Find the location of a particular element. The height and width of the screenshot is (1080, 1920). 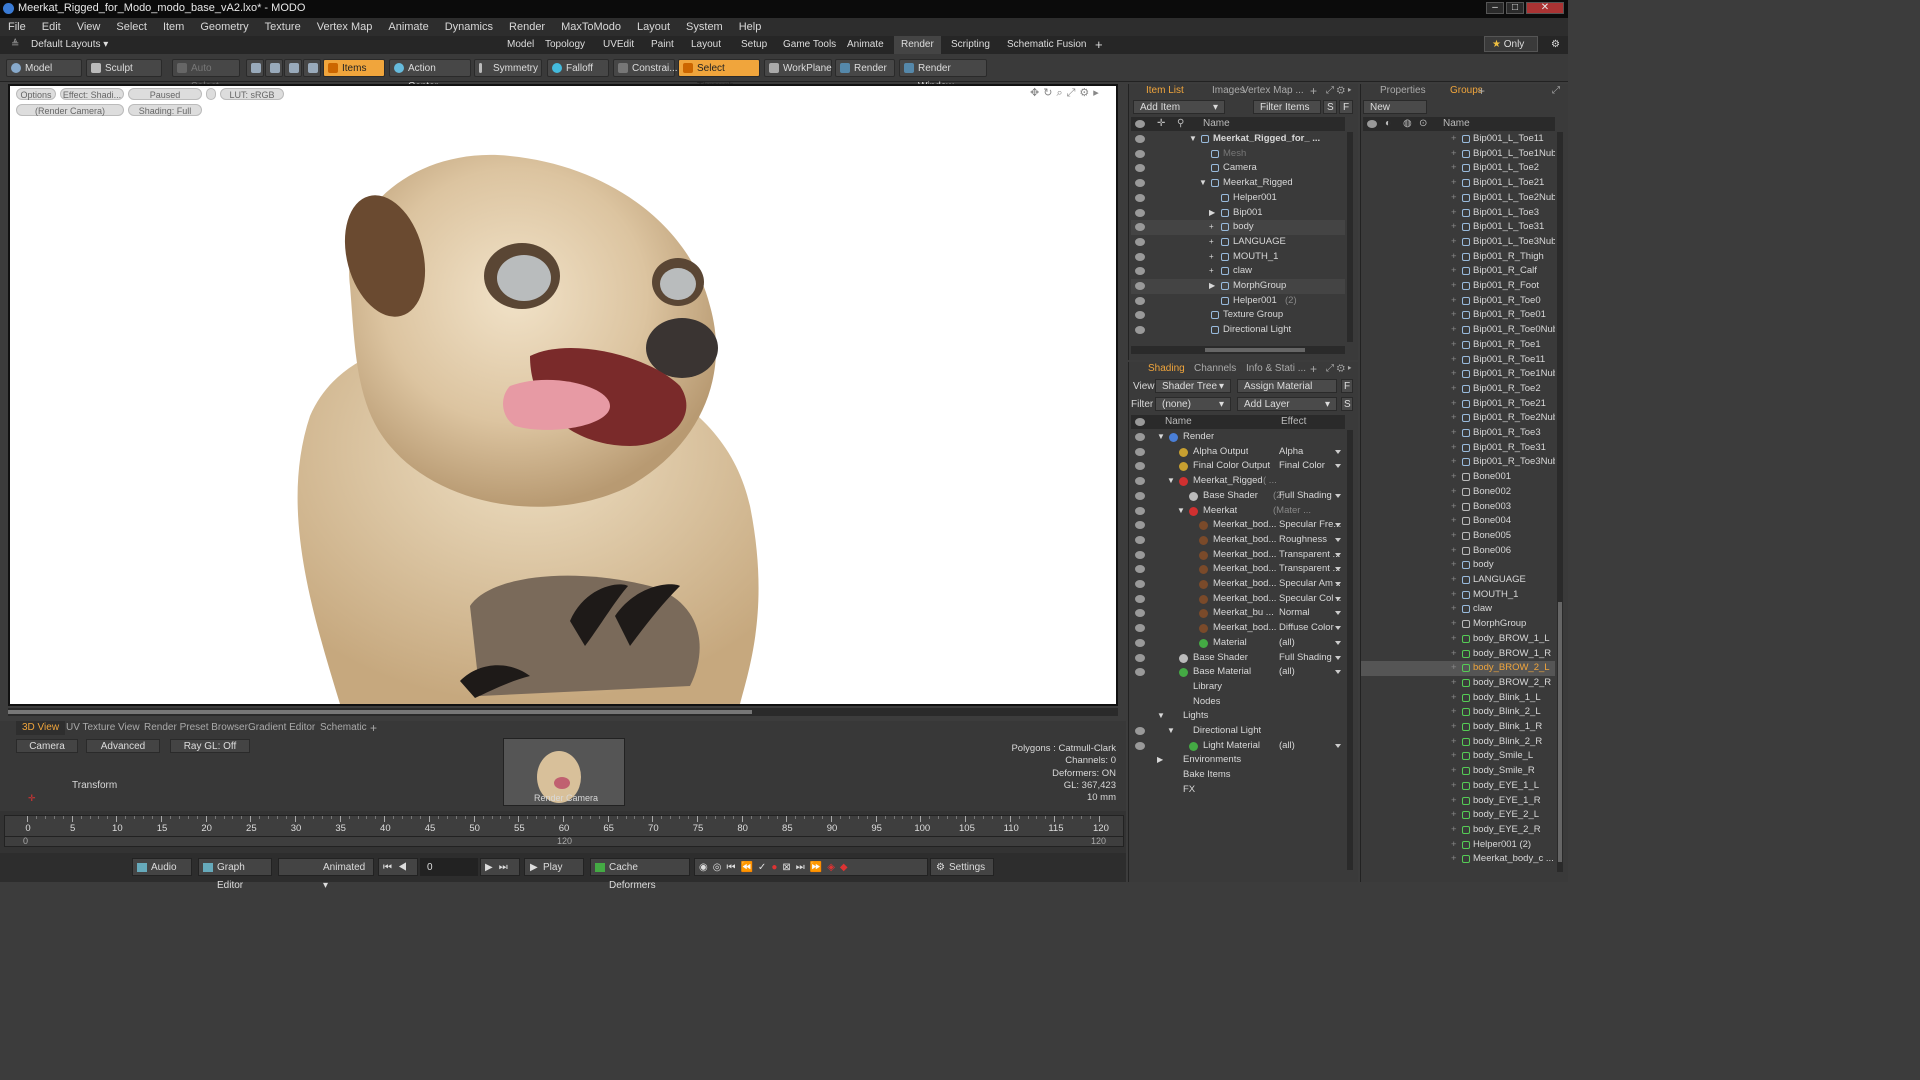

item-list-row: Helper001 is located at coordinates (1238, 198).